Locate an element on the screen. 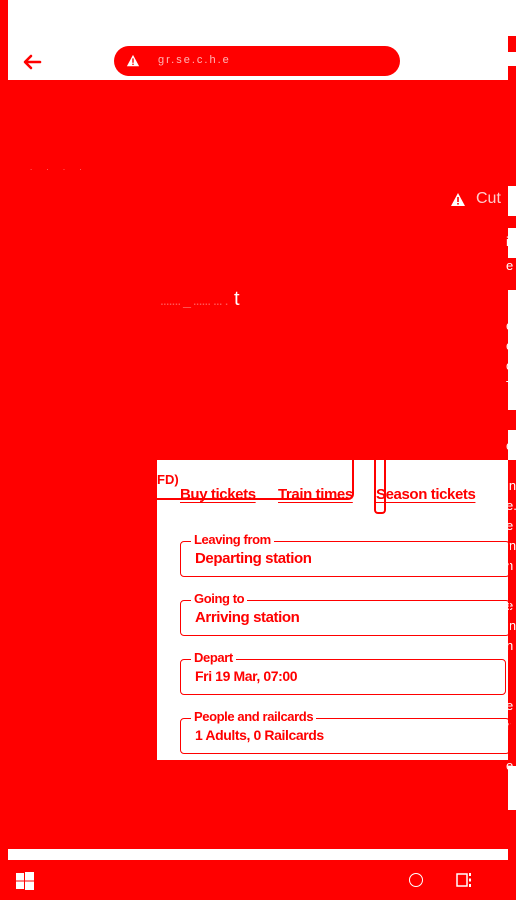  field-label: People and railcards is located at coordinates (254, 716).